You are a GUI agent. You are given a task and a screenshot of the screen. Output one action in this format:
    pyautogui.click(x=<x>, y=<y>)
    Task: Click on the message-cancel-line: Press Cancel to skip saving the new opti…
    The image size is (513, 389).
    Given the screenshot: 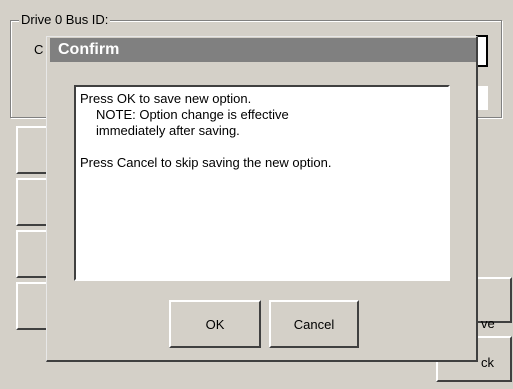 What is the action you would take?
    pyautogui.click(x=206, y=162)
    